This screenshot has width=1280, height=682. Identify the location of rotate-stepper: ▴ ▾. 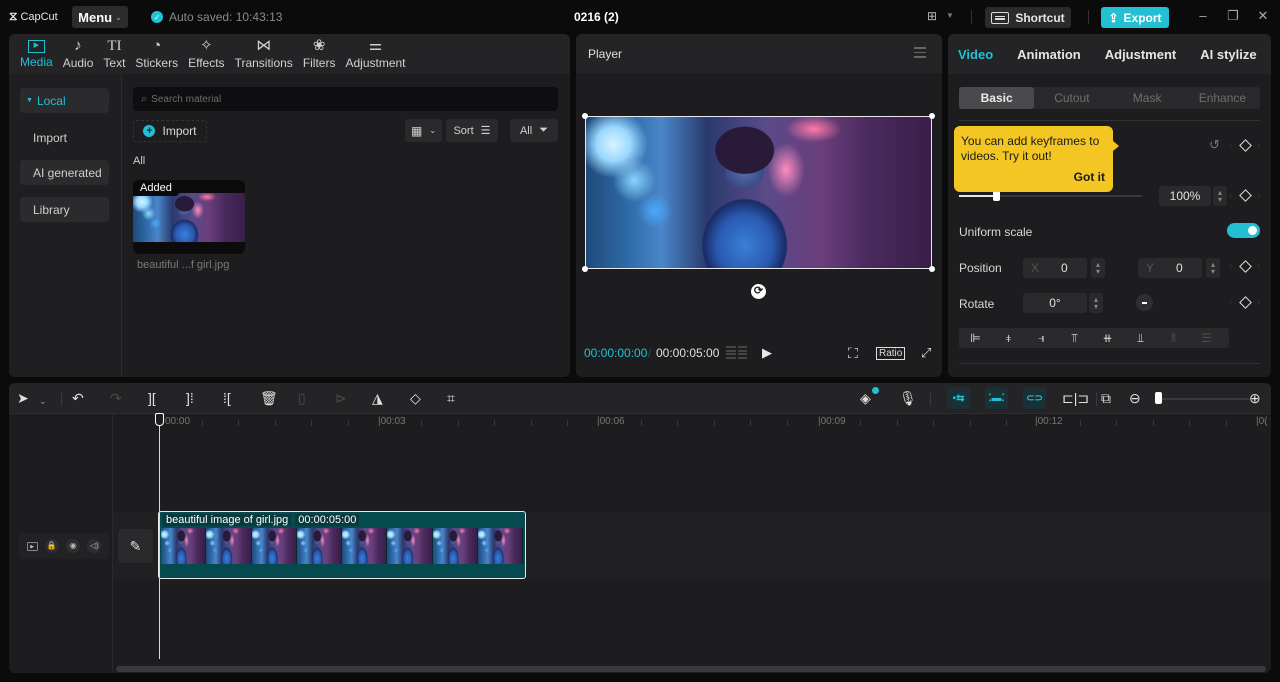
(1096, 303).